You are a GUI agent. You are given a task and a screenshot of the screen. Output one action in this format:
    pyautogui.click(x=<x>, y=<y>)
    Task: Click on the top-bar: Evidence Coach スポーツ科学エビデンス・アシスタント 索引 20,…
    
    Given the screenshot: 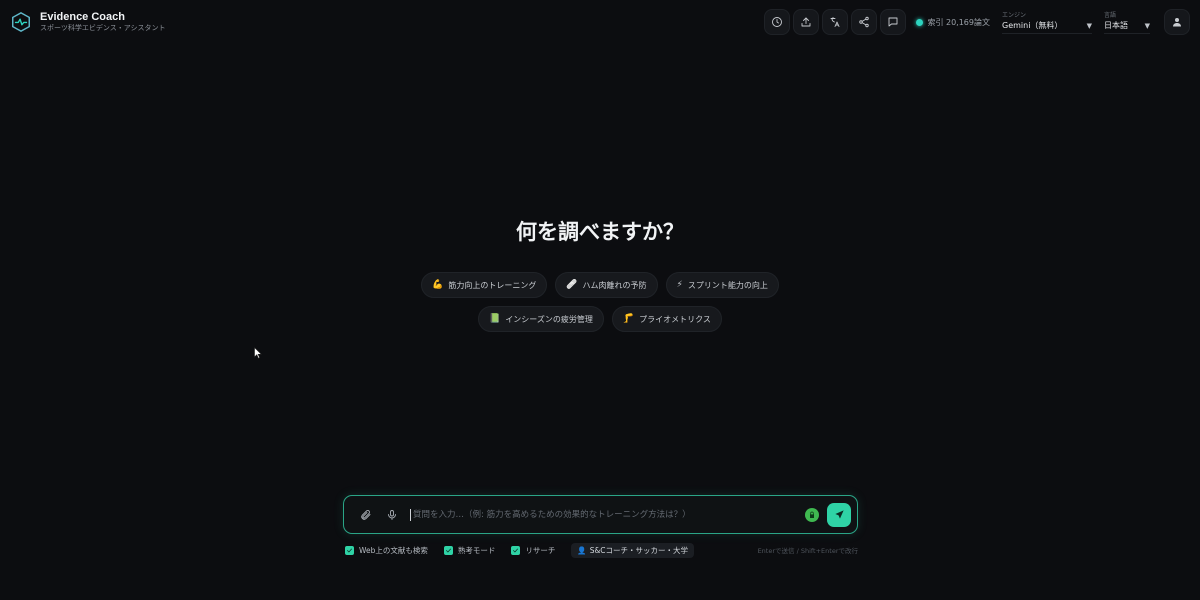 What is the action you would take?
    pyautogui.click(x=600, y=22)
    